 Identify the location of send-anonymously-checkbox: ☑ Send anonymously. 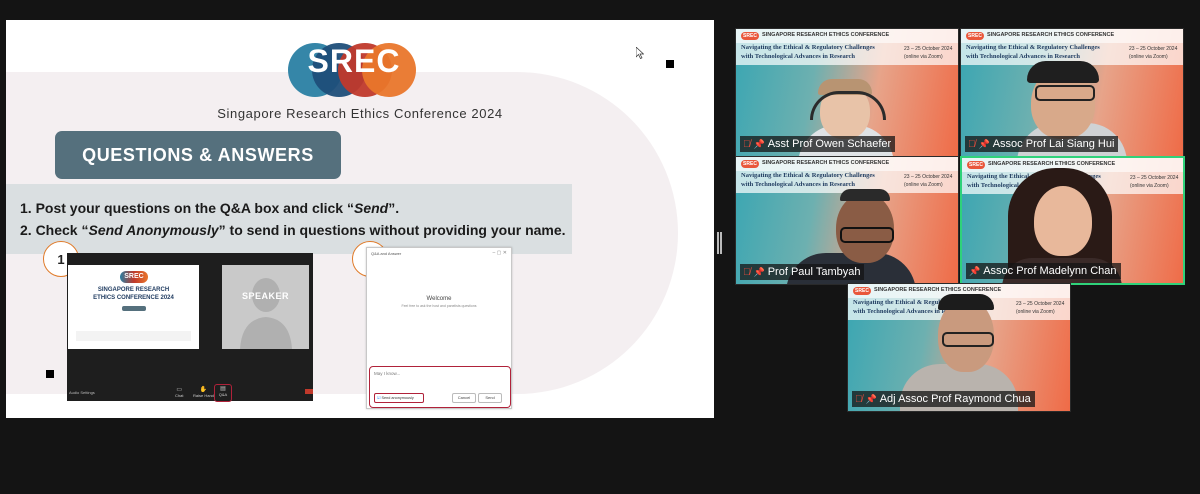
(399, 398).